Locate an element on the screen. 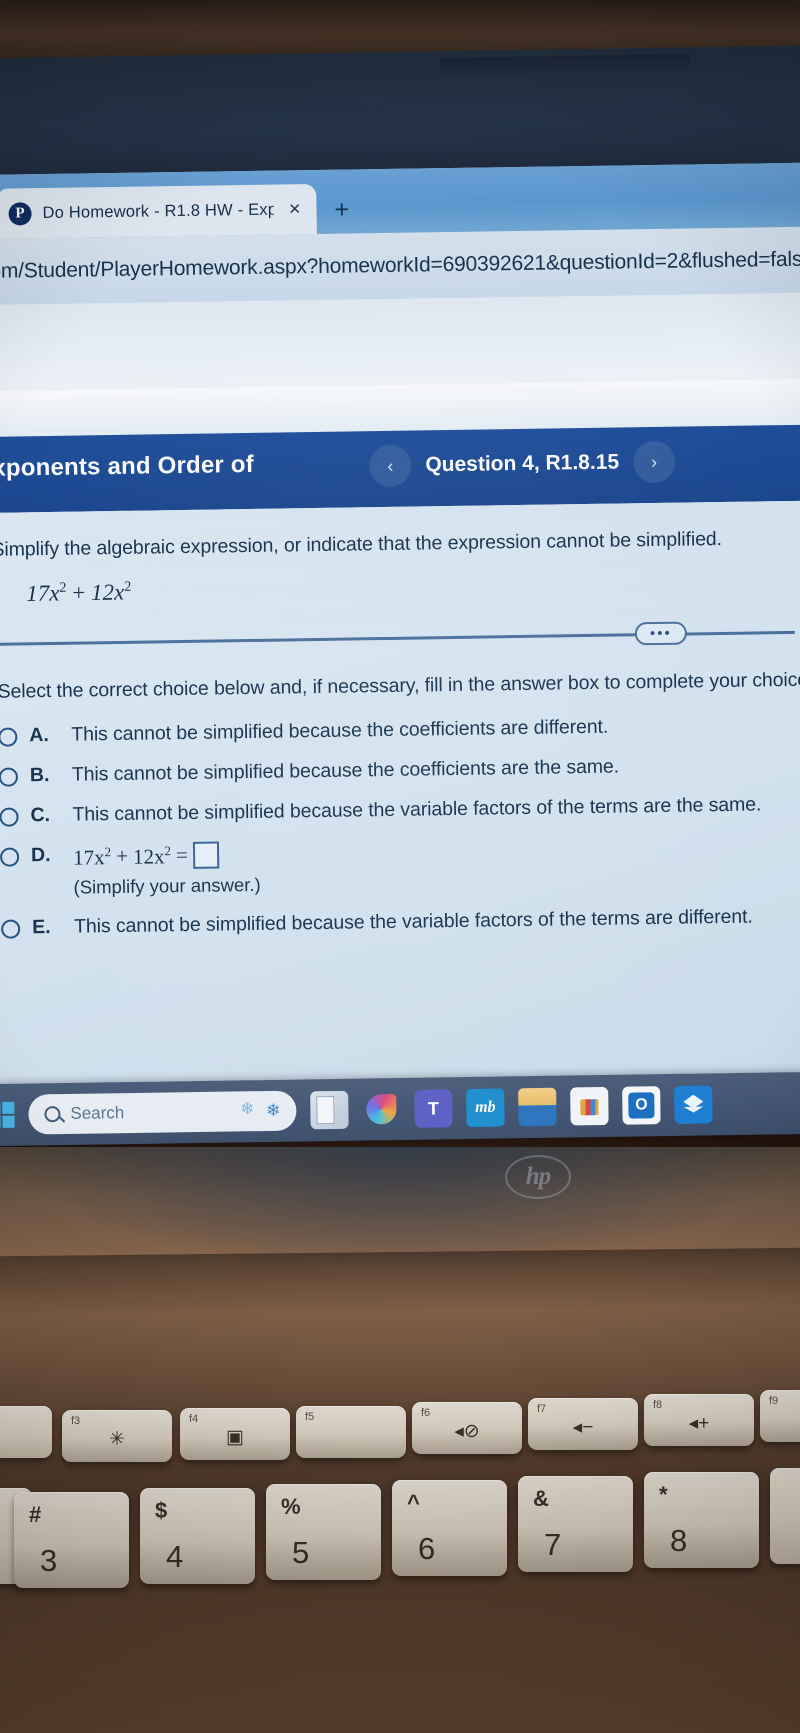 This screenshot has width=800, height=1733. bookmarks-bar-area is located at coordinates (400, 342).